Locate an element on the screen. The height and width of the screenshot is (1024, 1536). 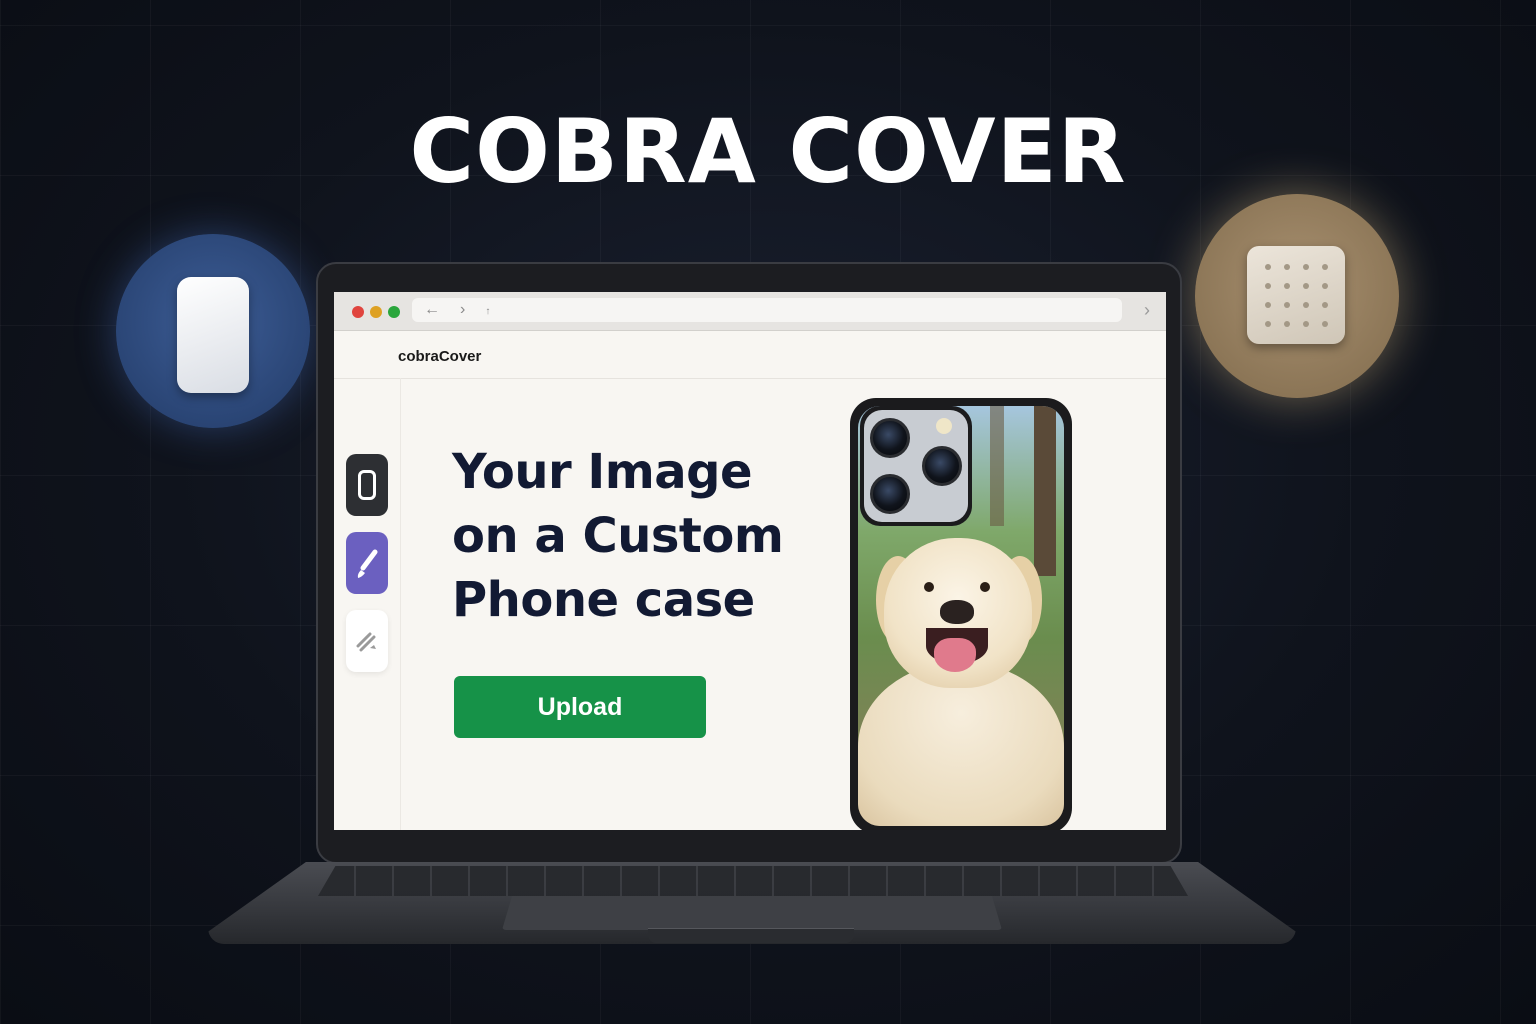
forward-icon: › is located at coordinates (462, 309).